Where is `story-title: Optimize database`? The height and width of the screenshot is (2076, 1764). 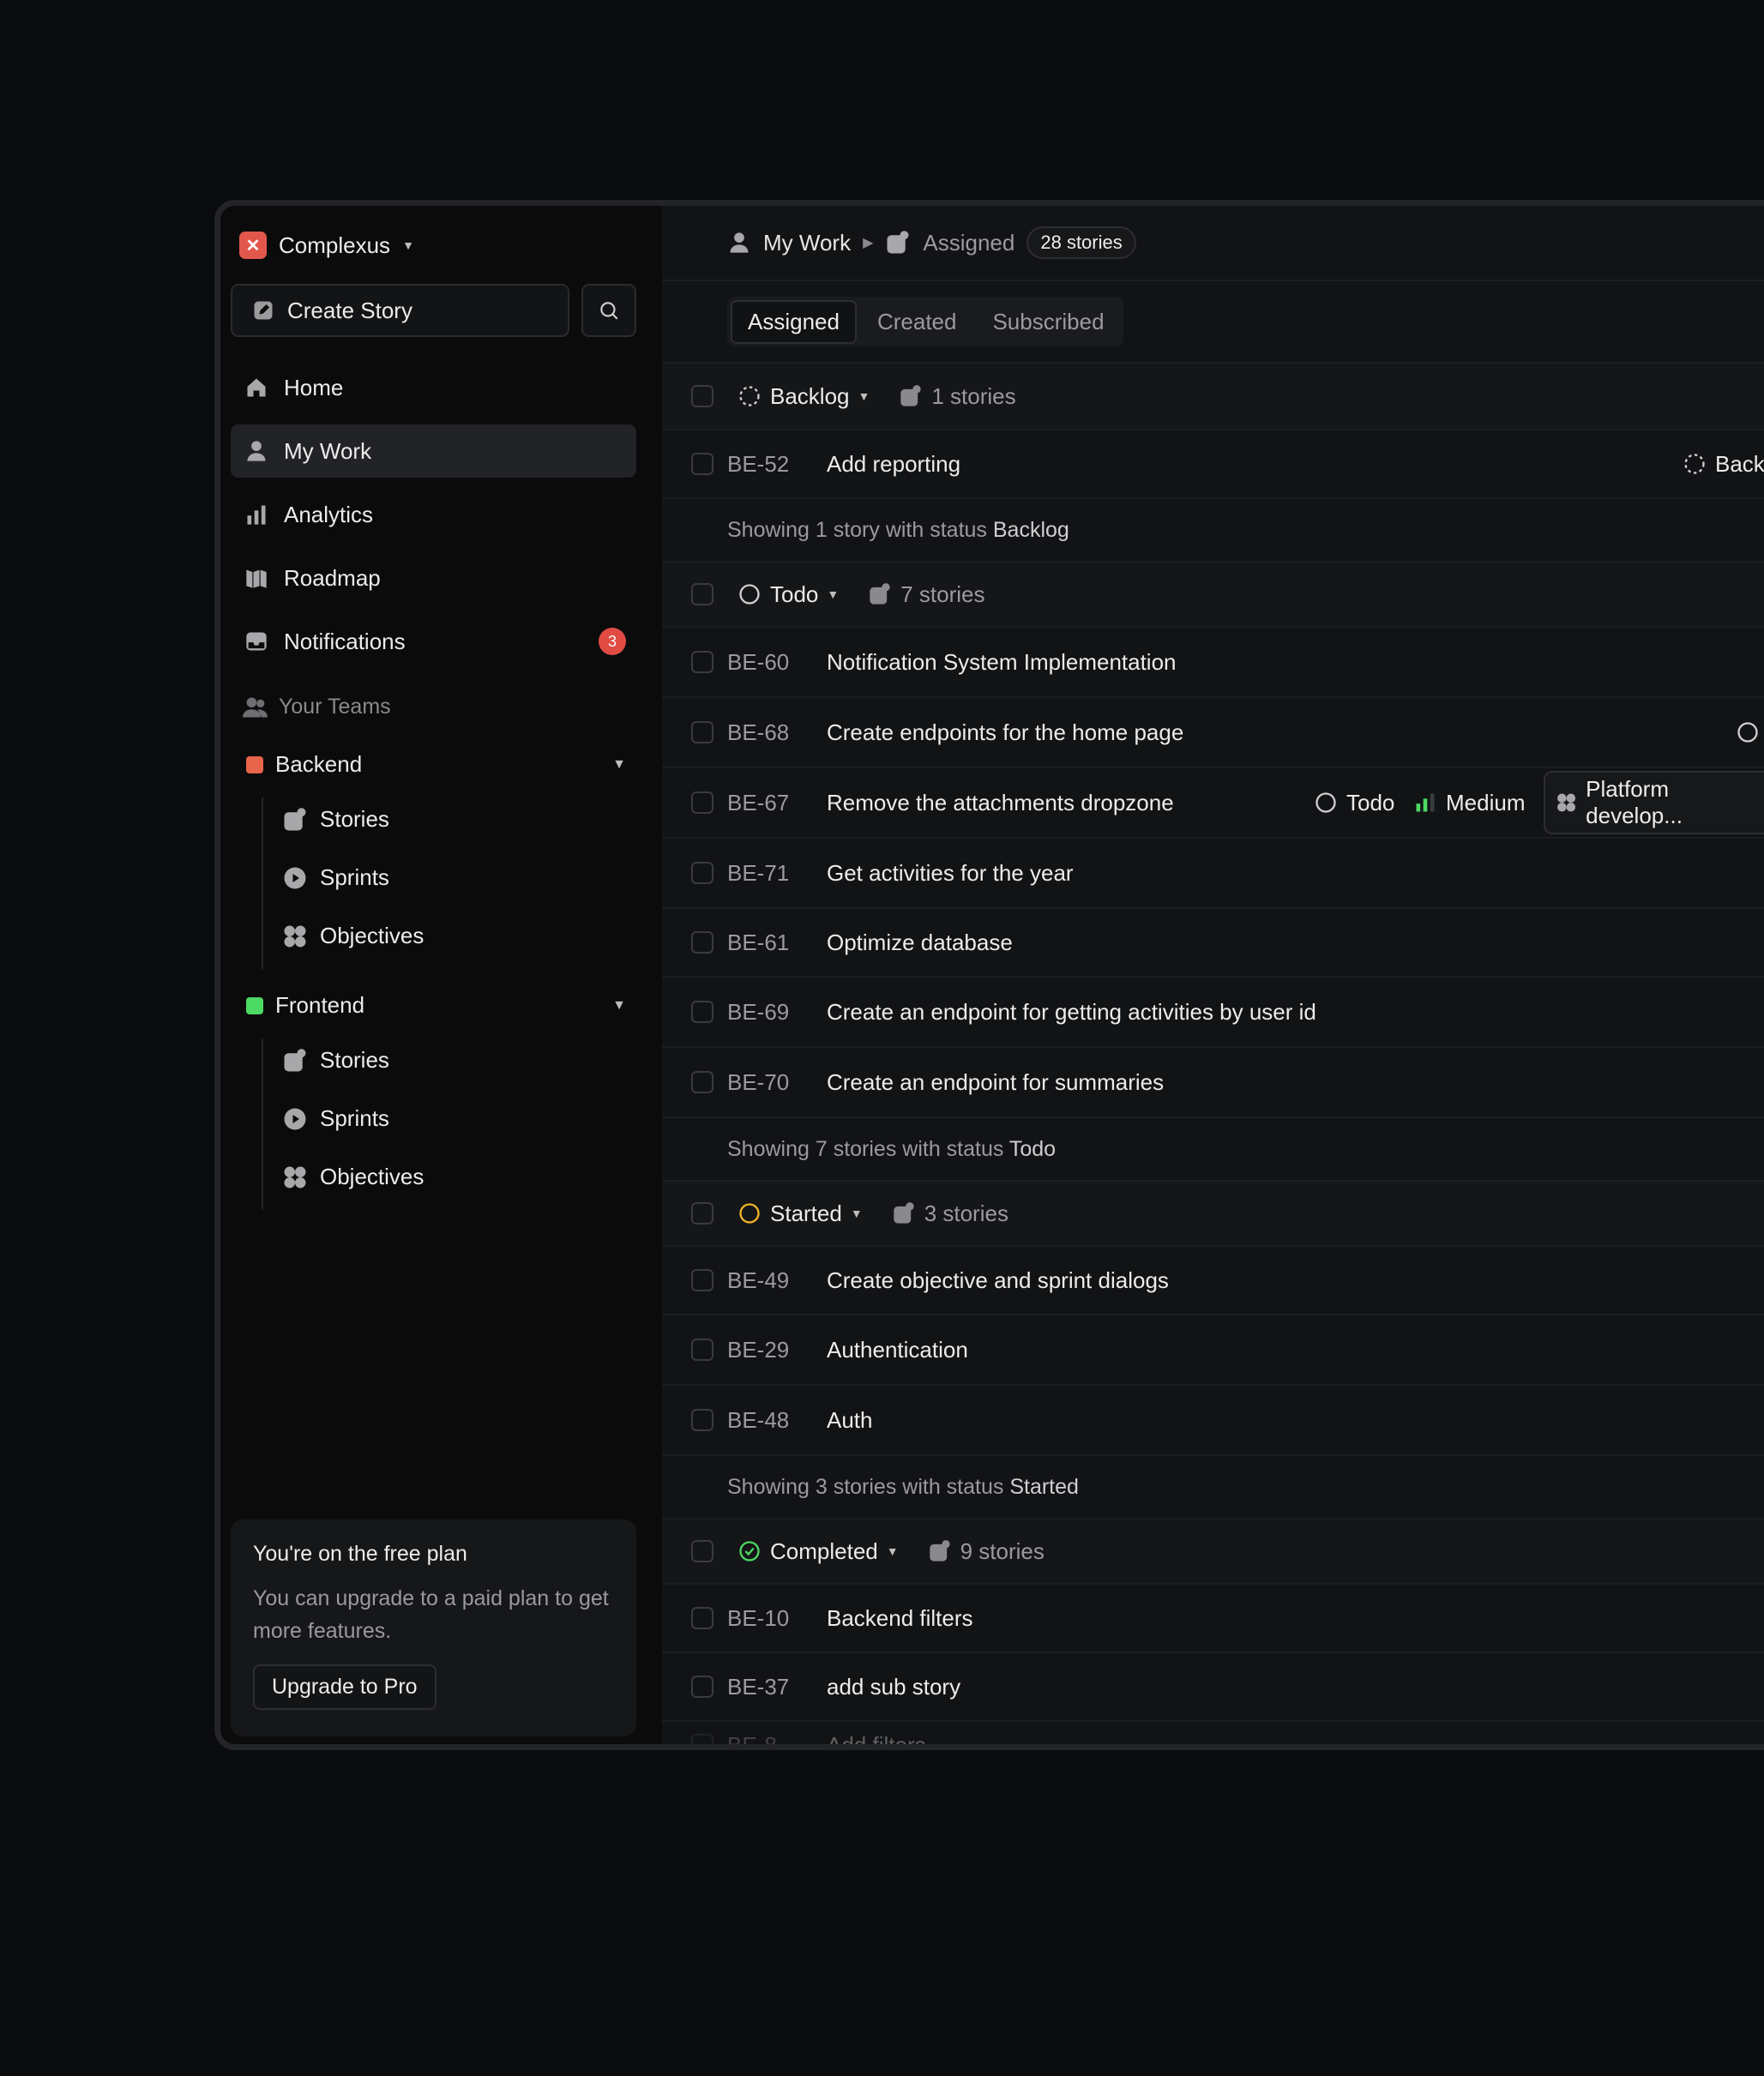
story-title: Optimize database is located at coordinates (920, 943).